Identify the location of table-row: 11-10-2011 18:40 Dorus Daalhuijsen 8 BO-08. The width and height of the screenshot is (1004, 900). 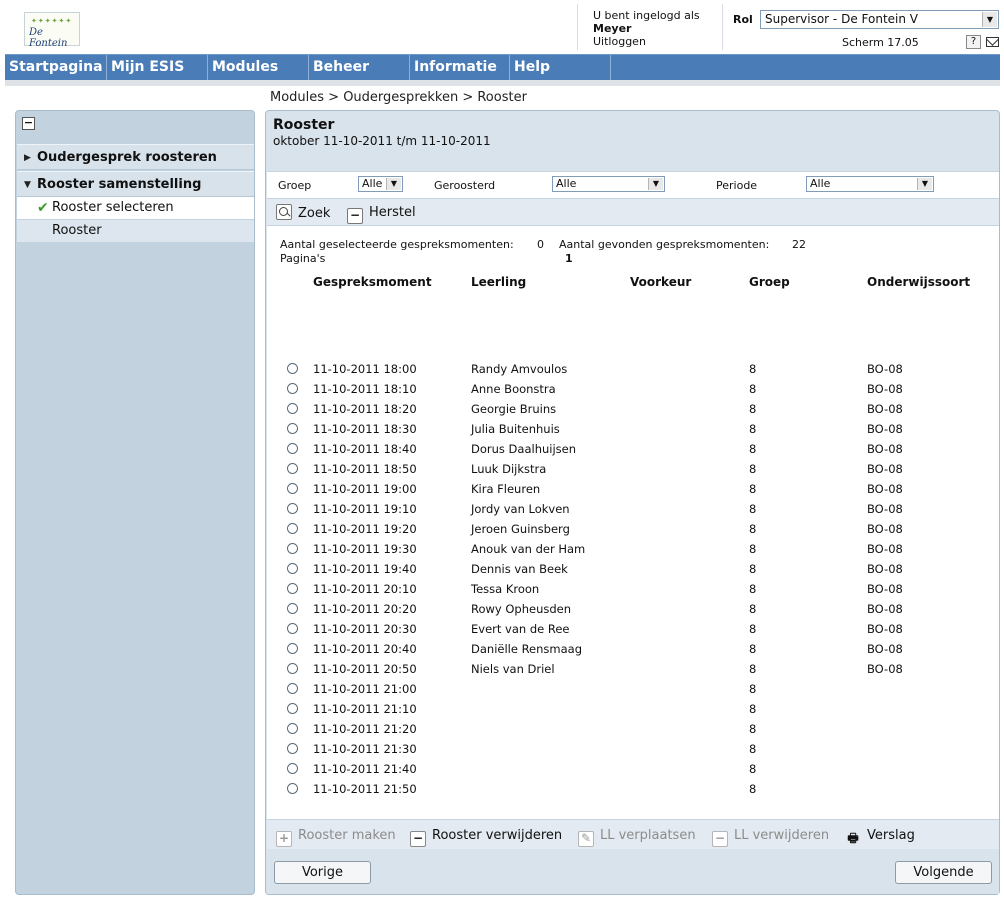
(633, 450).